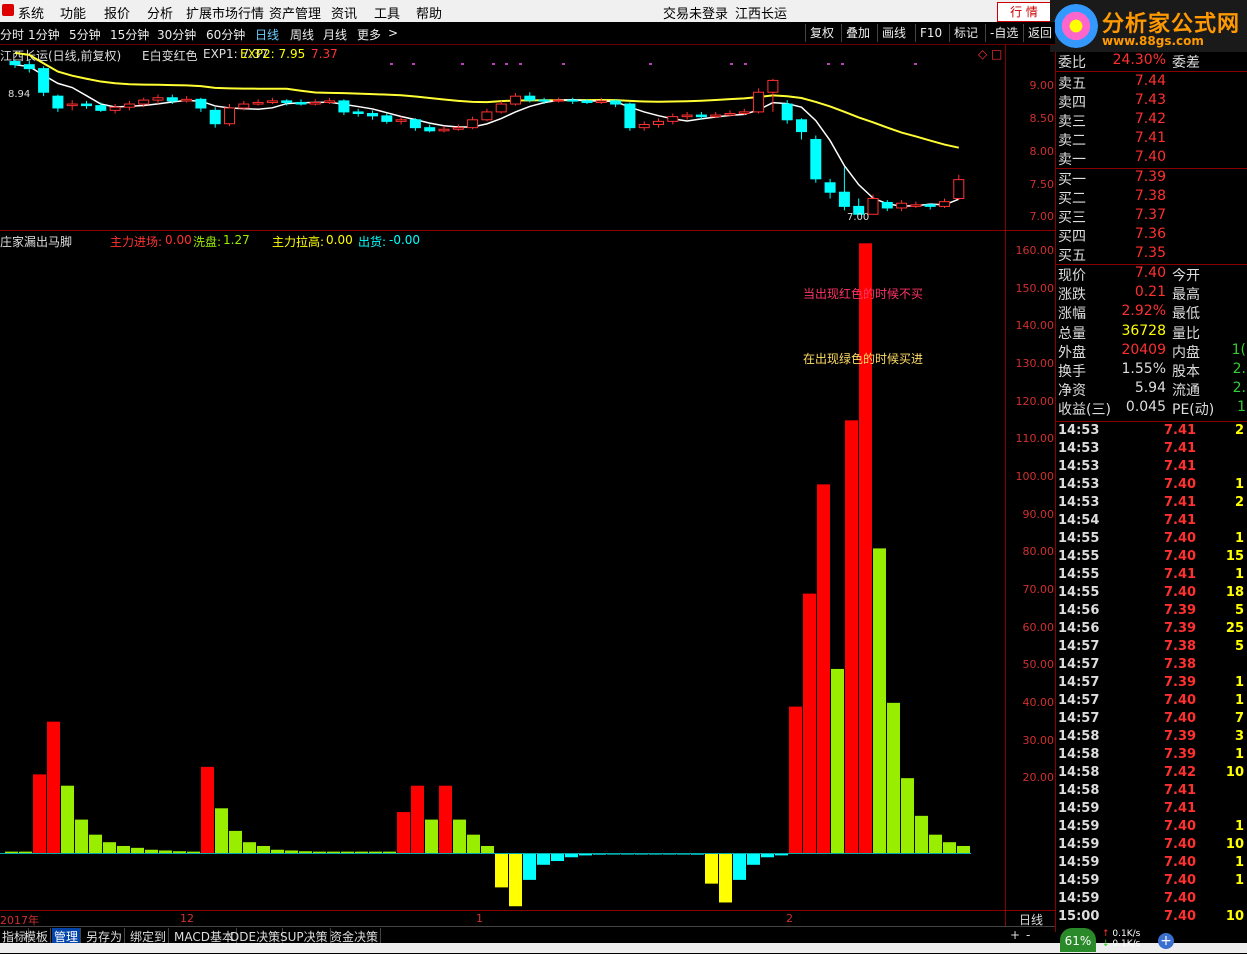  What do you see at coordinates (1152, 468) in the screenshot?
I see `tick-row: 14:53 7.41` at bounding box center [1152, 468].